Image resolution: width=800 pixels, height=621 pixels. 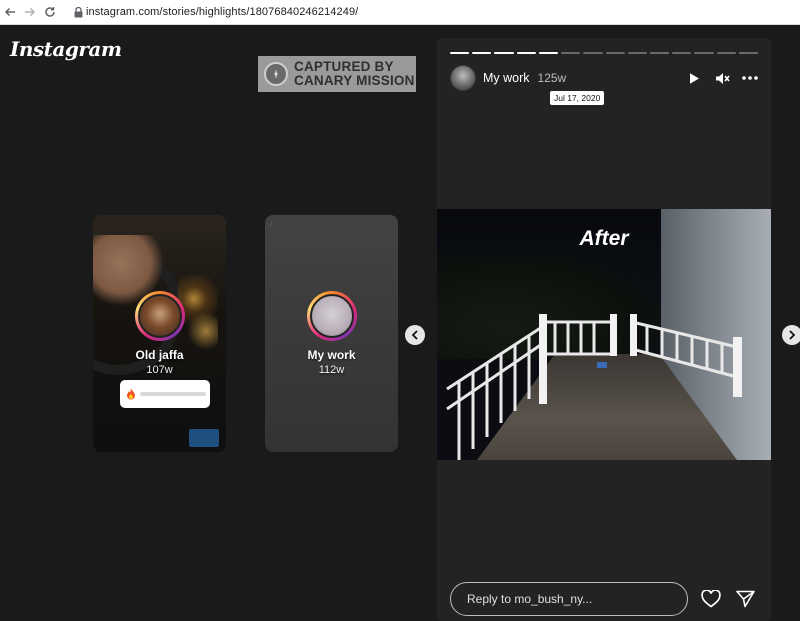 I want to click on play-icon, so click(x=694, y=78).